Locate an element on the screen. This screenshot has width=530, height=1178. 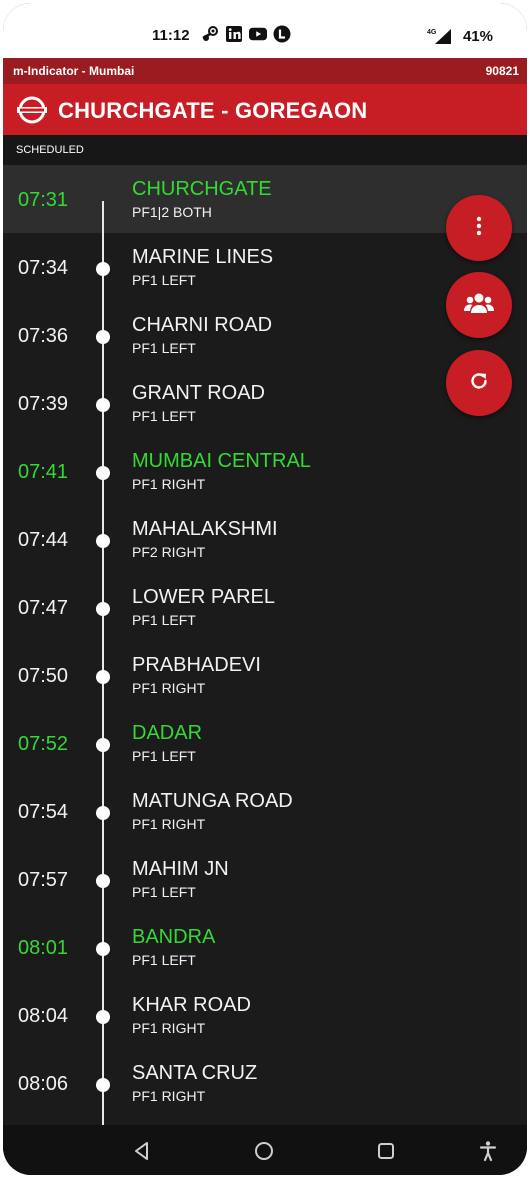
stop-time: 07:36 is located at coordinates (43, 336).